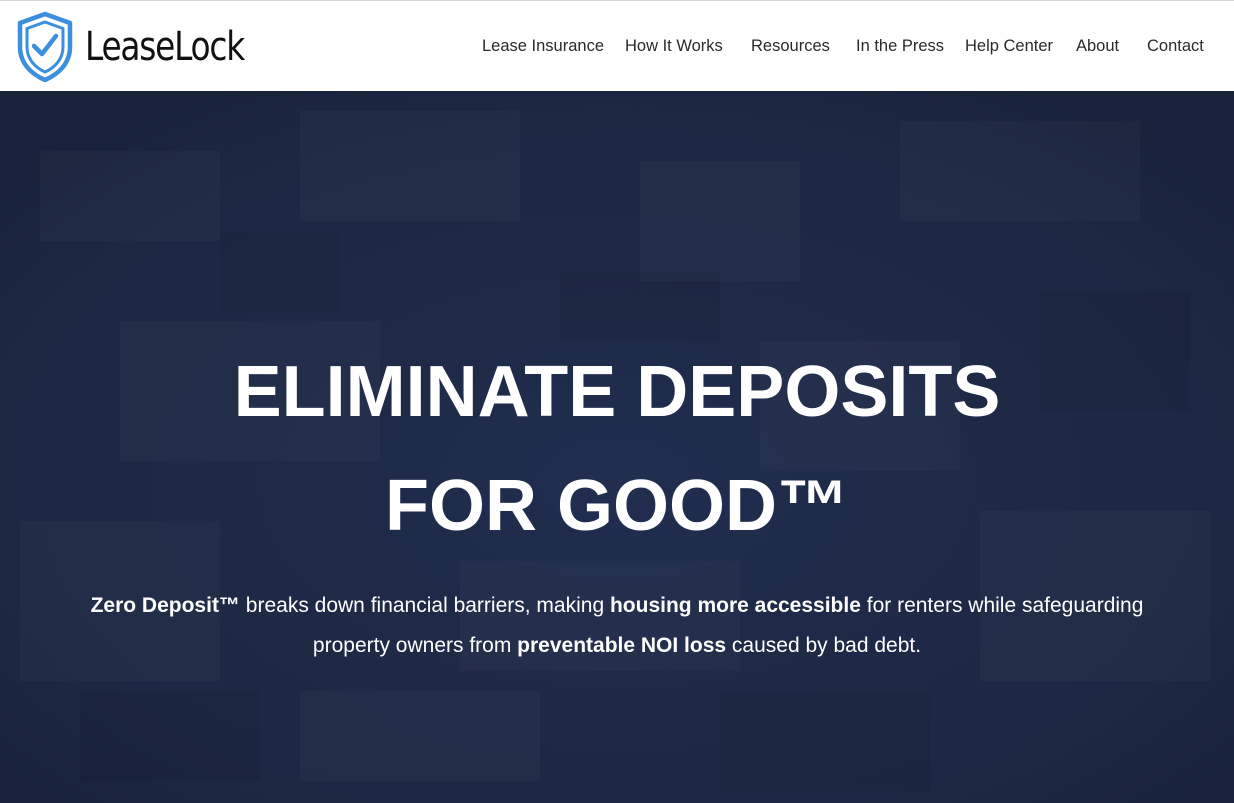 This screenshot has width=1234, height=803. Describe the element at coordinates (1097, 46) in the screenshot. I see `nav-about: About` at that location.